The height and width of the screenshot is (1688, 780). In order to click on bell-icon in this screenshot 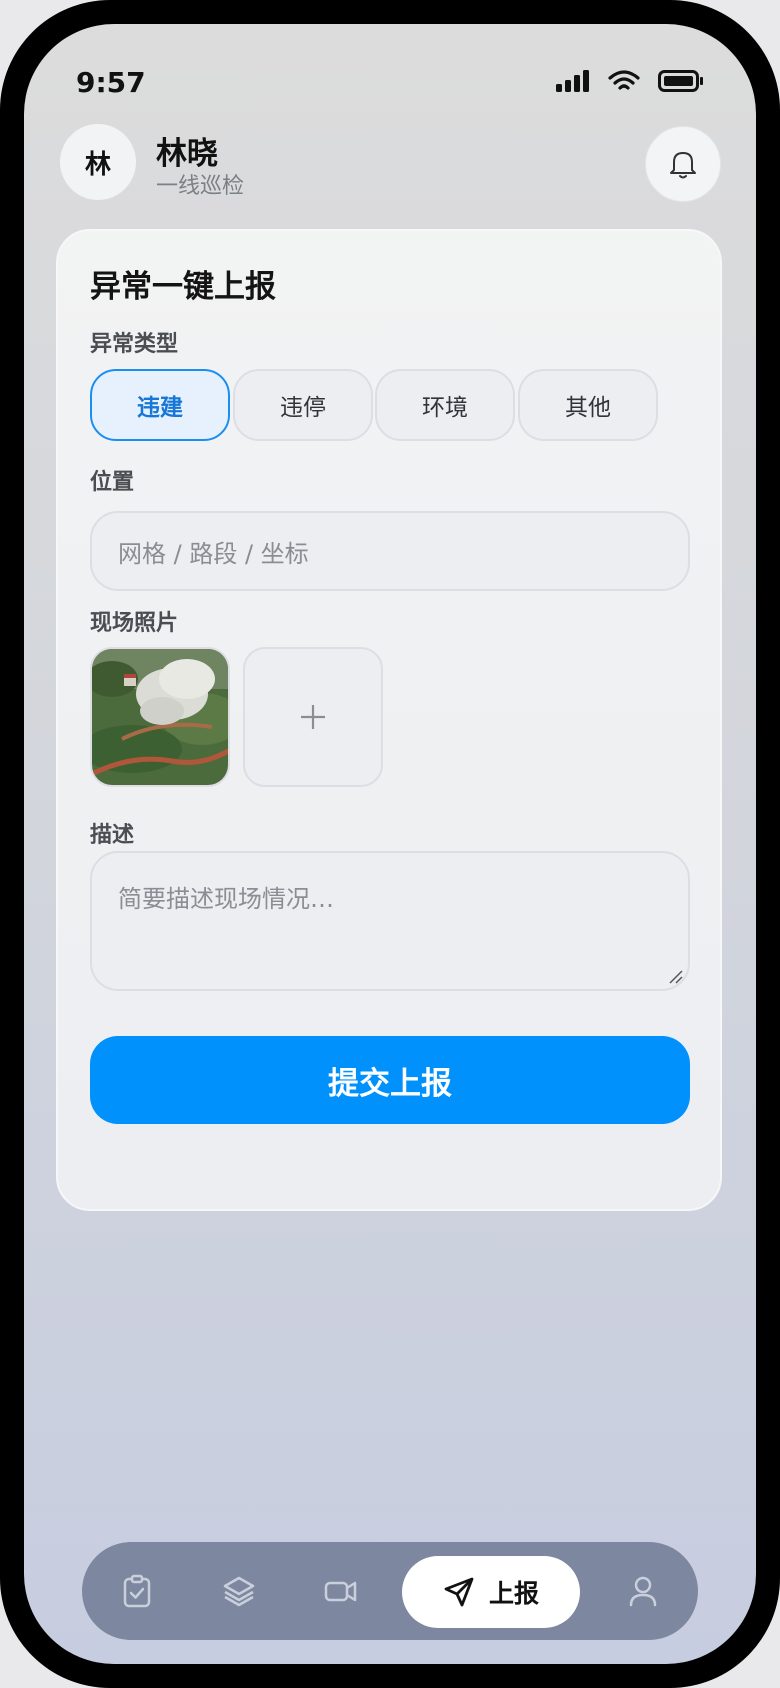, I will do `click(683, 165)`.